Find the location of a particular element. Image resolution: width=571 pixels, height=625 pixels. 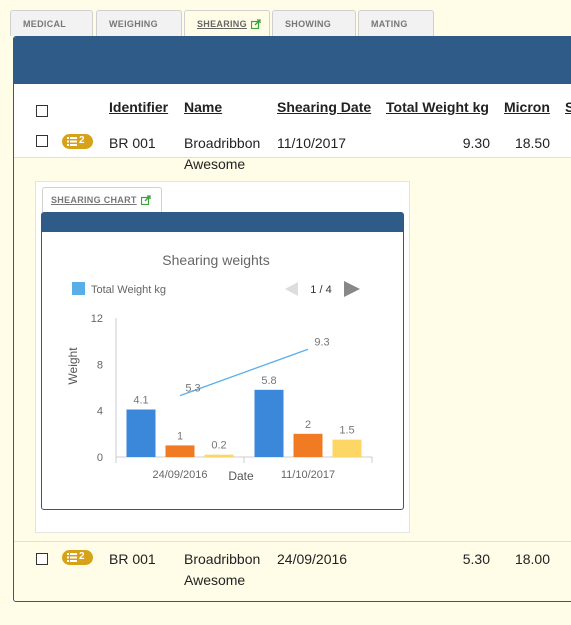

column-header-next: S is located at coordinates (568, 107).